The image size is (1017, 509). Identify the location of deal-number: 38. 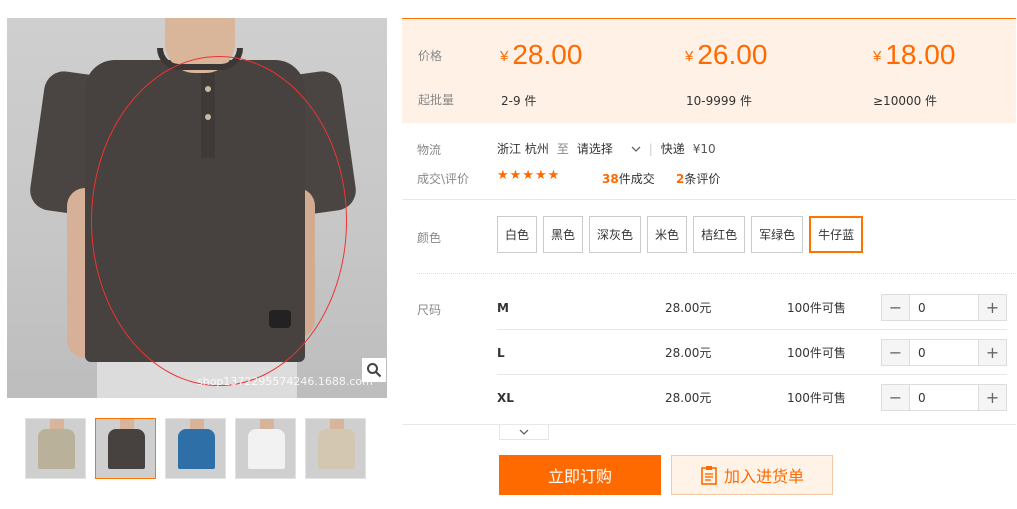
(610, 179).